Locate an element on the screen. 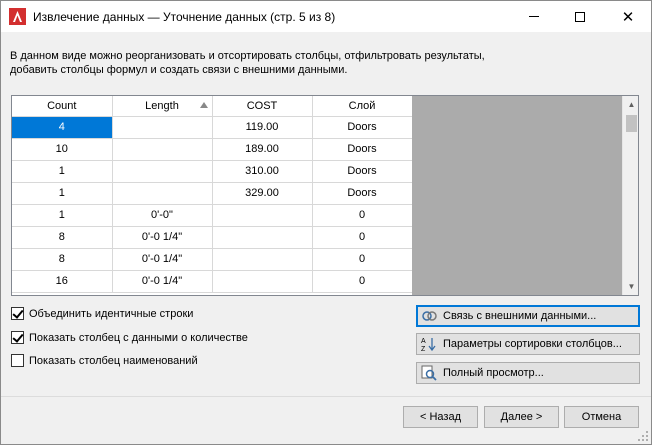 Image resolution: width=652 pixels, height=445 pixels. cell-count: 16 is located at coordinates (62, 281).